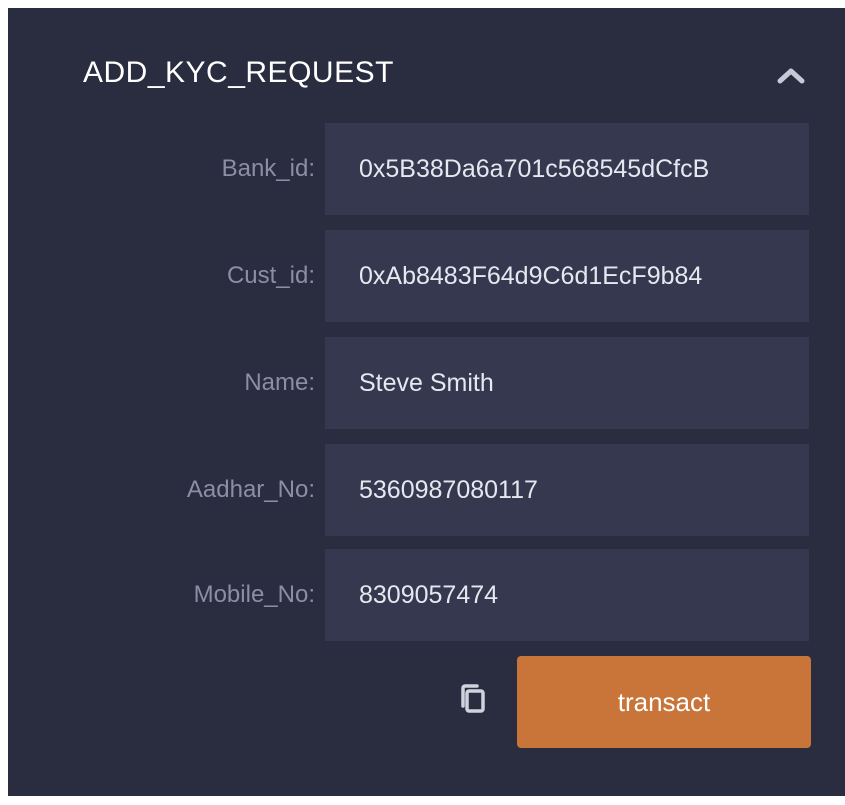 The width and height of the screenshot is (845, 805). Describe the element at coordinates (567, 595) in the screenshot. I see `mobile-no-input` at that location.